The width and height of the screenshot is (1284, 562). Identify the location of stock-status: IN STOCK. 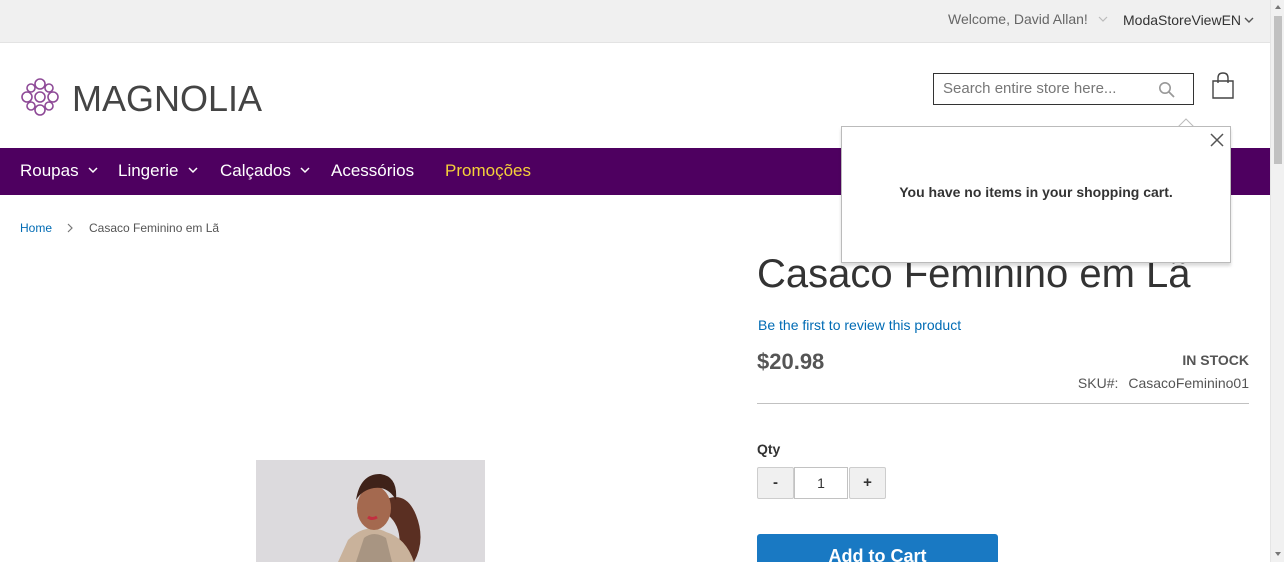
(1215, 360).